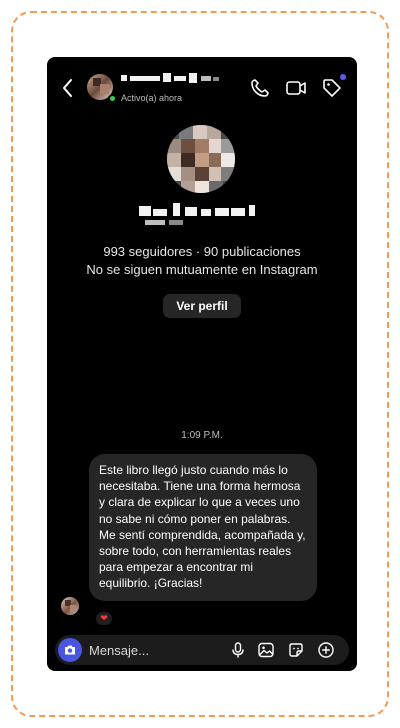 Image resolution: width=400 pixels, height=728 pixels. What do you see at coordinates (202, 88) in the screenshot?
I see `chat-header: Activo(a) ahora` at bounding box center [202, 88].